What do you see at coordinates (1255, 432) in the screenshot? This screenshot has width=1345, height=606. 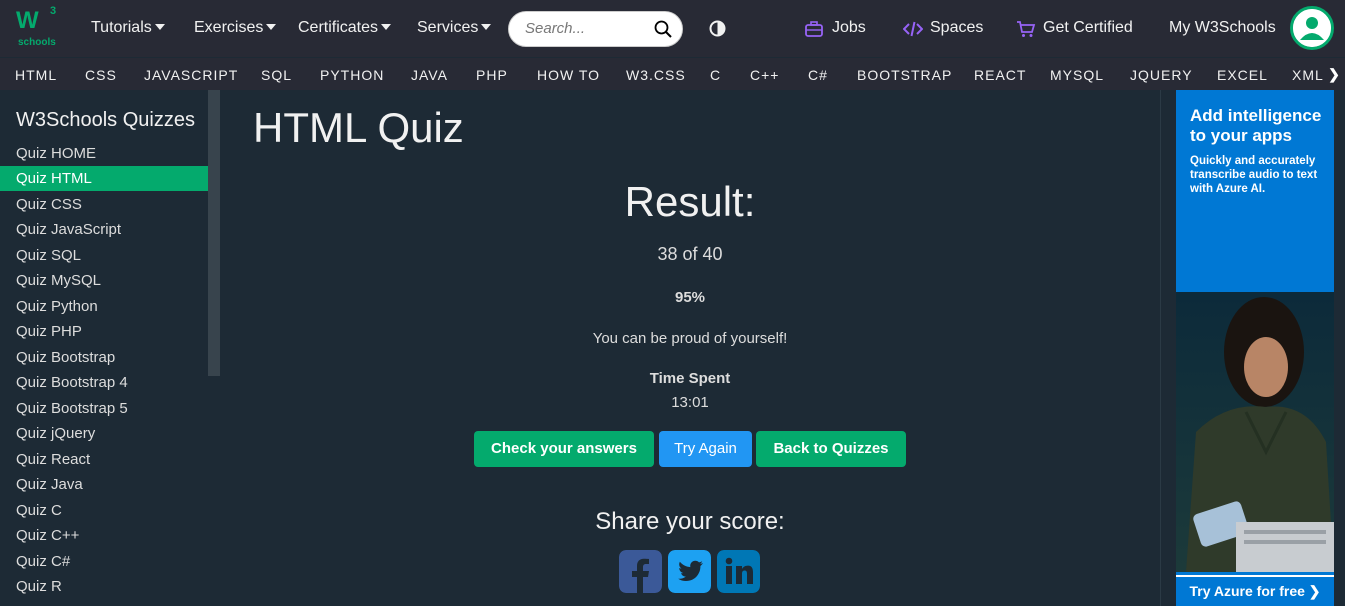 I see `ad-person-image` at bounding box center [1255, 432].